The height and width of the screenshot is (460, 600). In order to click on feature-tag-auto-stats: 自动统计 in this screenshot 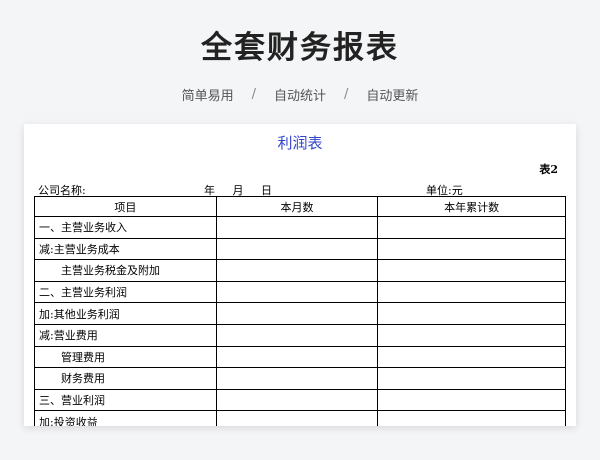, I will do `click(299, 96)`.